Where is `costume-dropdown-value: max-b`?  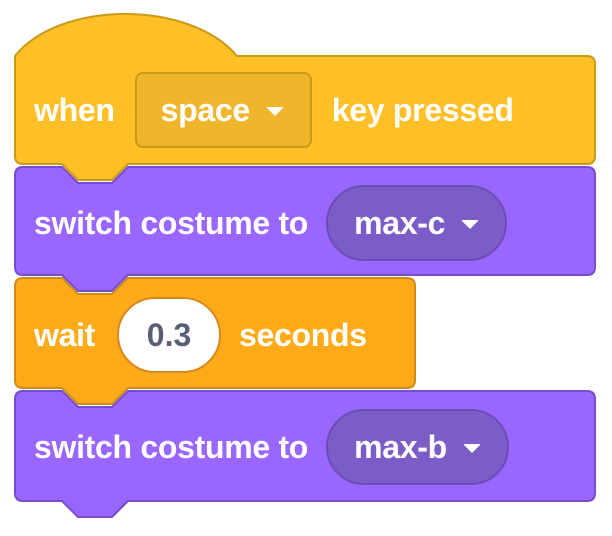
costume-dropdown-value: max-b is located at coordinates (400, 446).